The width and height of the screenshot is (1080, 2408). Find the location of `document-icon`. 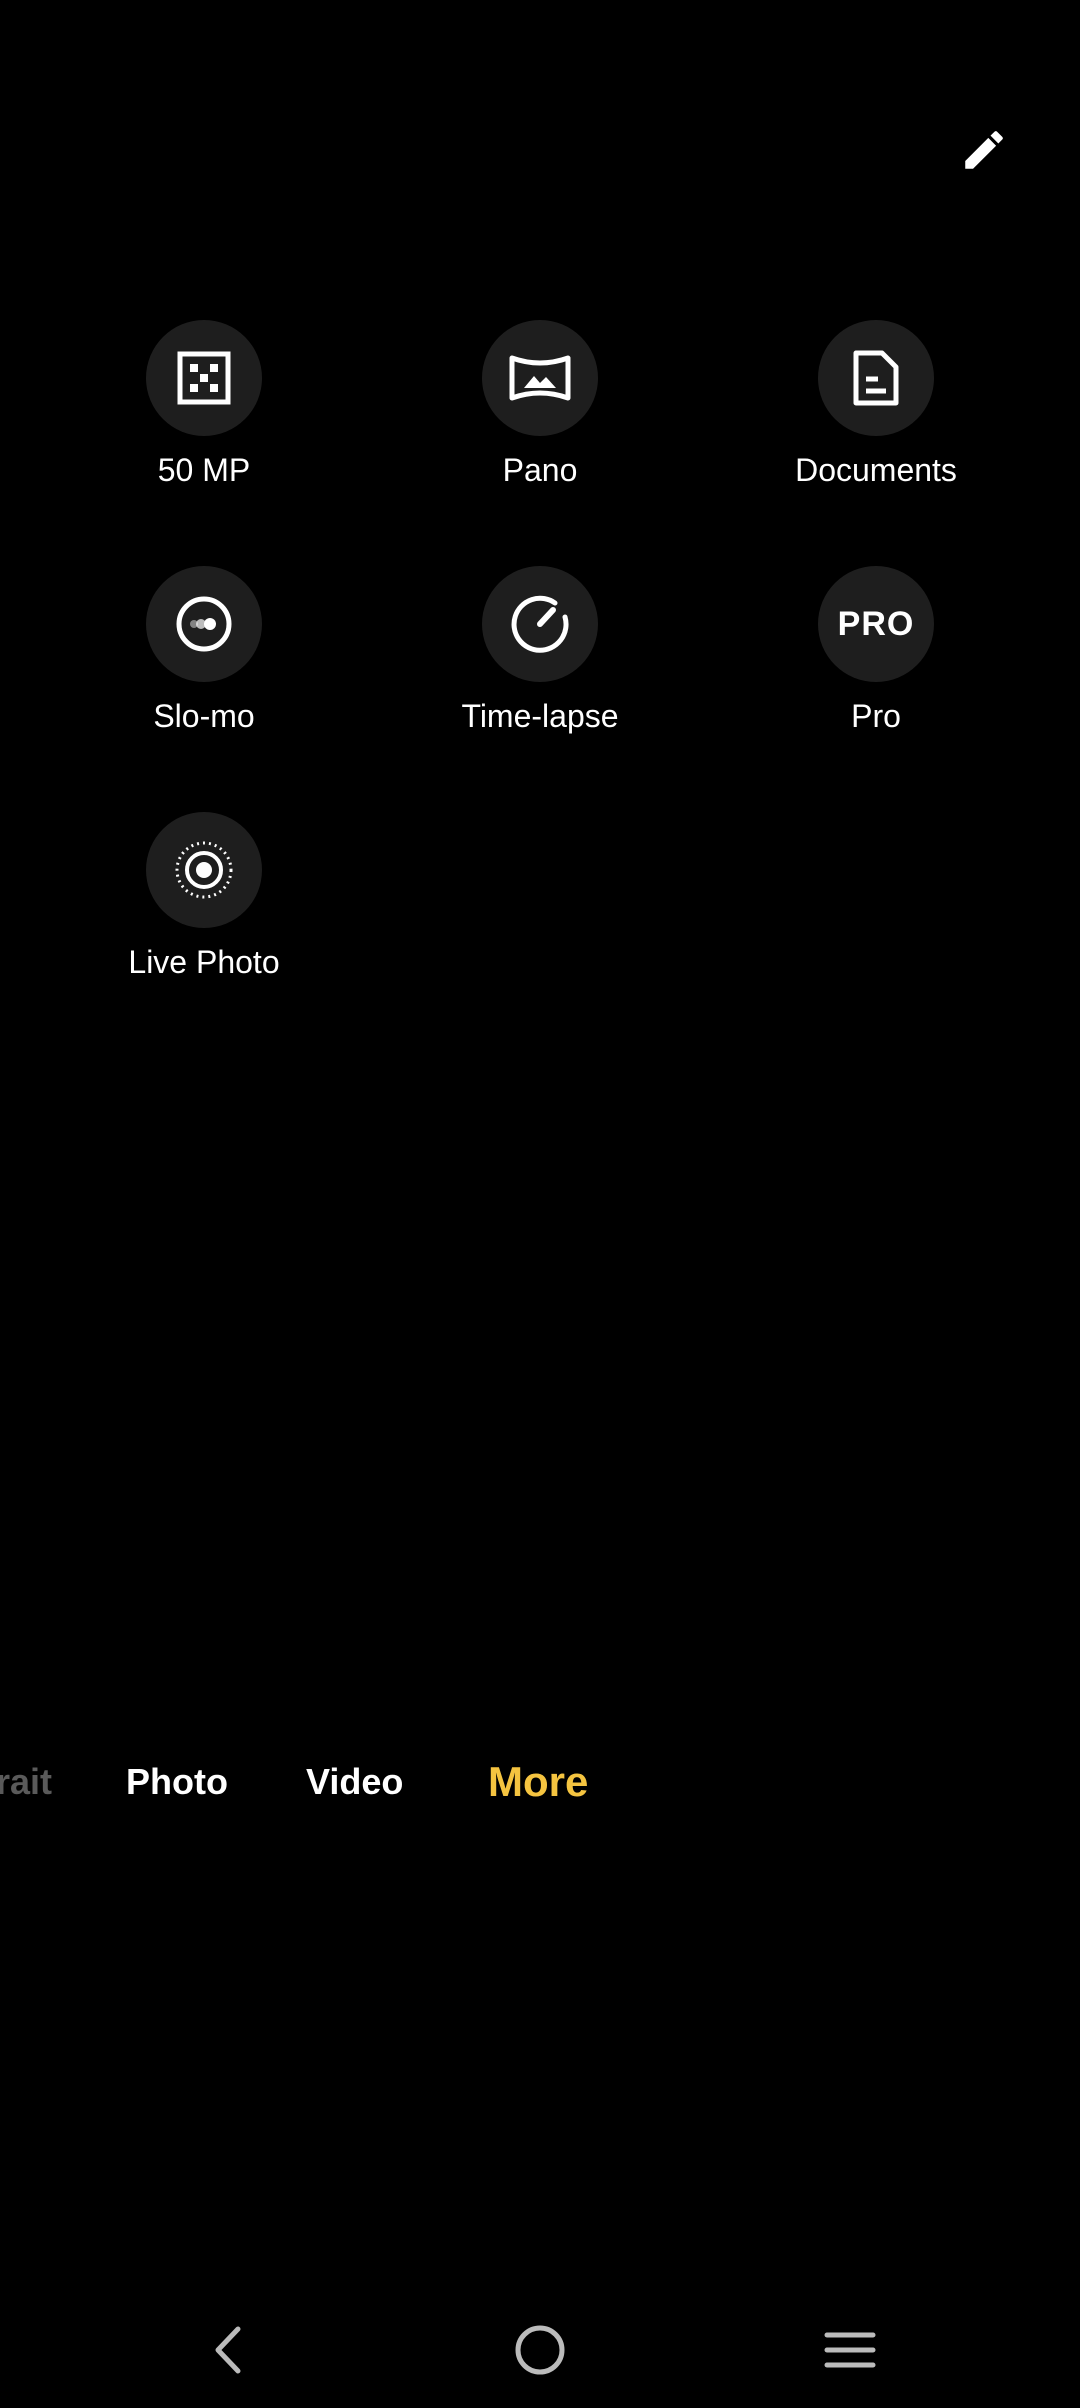

document-icon is located at coordinates (876, 378).